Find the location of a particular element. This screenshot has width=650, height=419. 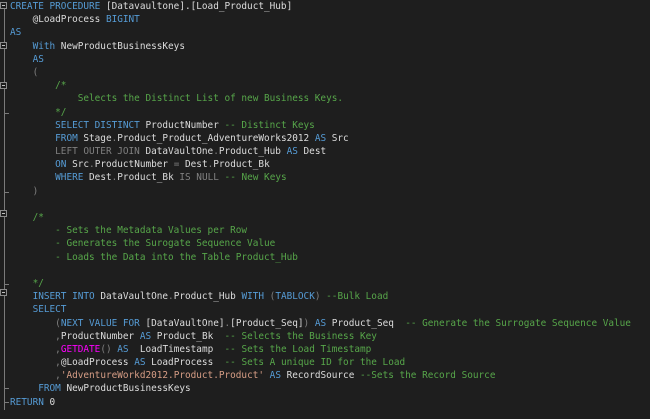

code-line: ( is located at coordinates (320, 72).